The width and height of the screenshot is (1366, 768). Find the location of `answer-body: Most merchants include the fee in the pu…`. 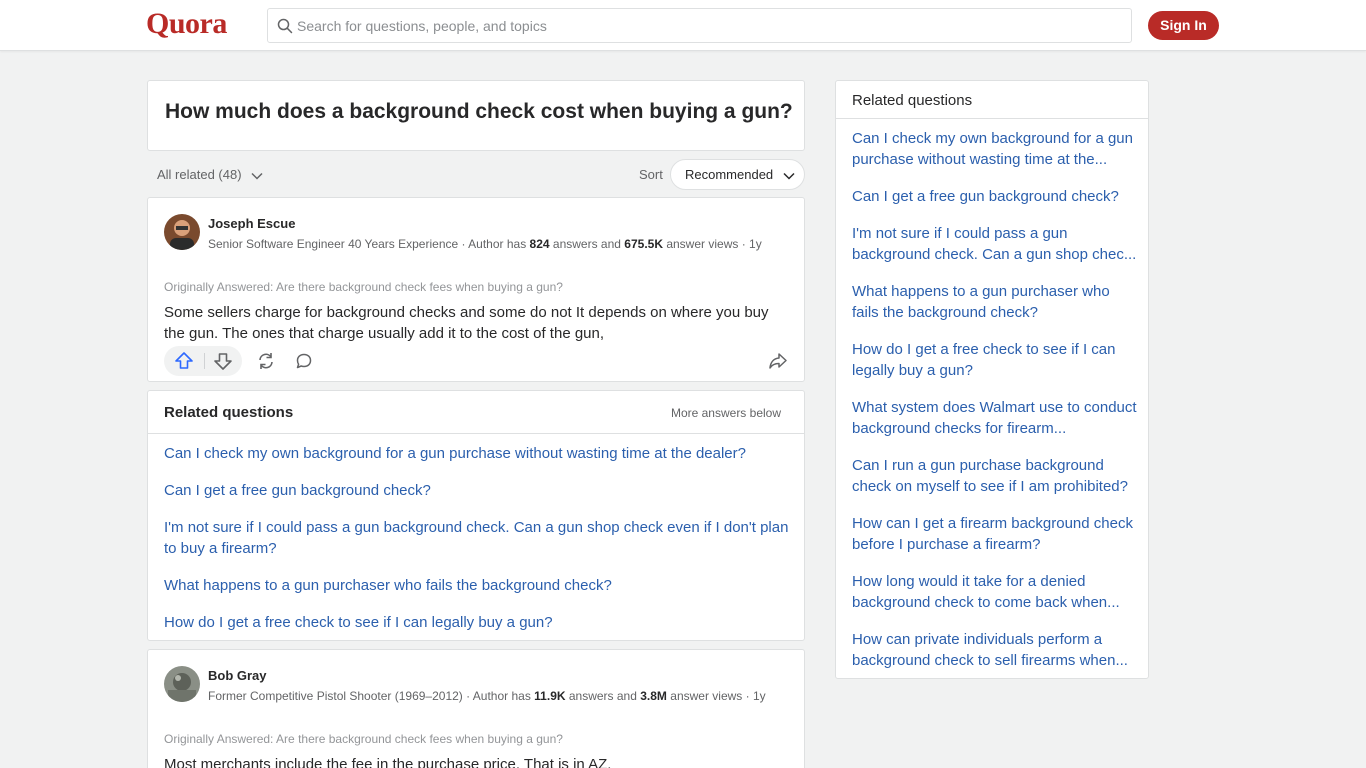

answer-body: Most merchants include the fee in the pu… is located at coordinates (474, 761).